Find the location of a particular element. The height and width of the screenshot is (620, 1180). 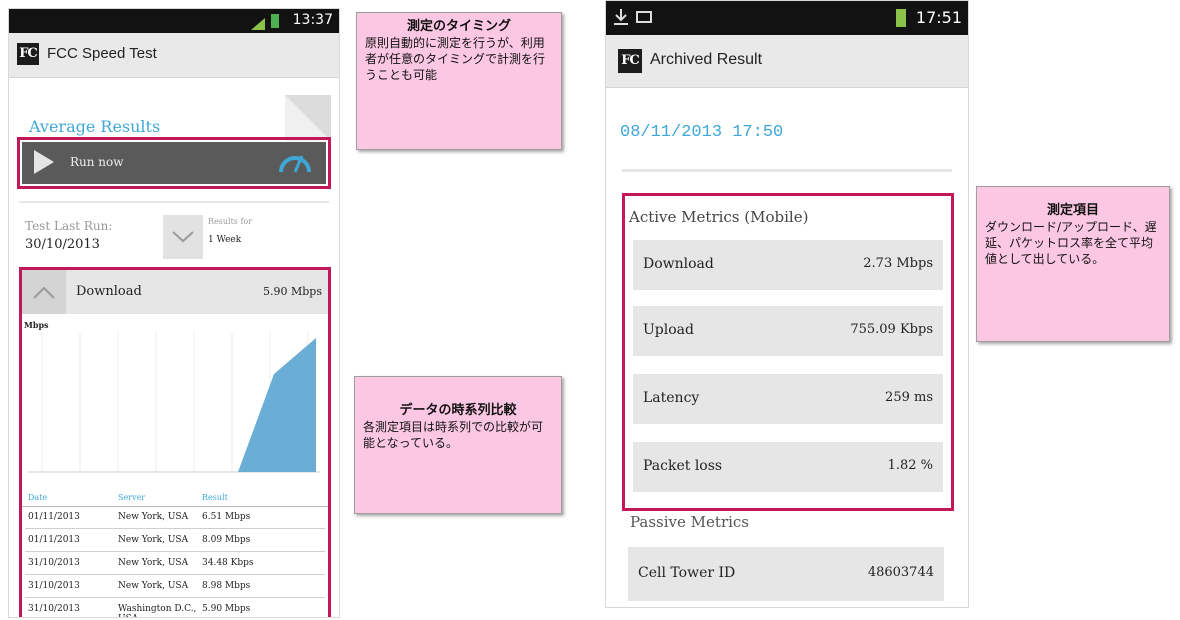

play-icon is located at coordinates (44, 164).